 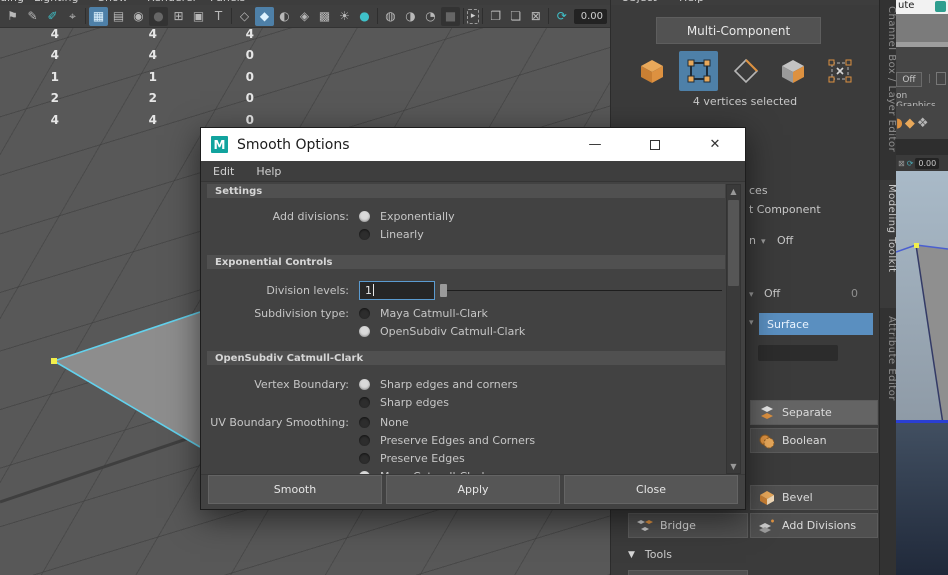 What do you see at coordinates (733, 329) in the screenshot?
I see `dialog-scrollbar: ▲ ▼` at bounding box center [733, 329].